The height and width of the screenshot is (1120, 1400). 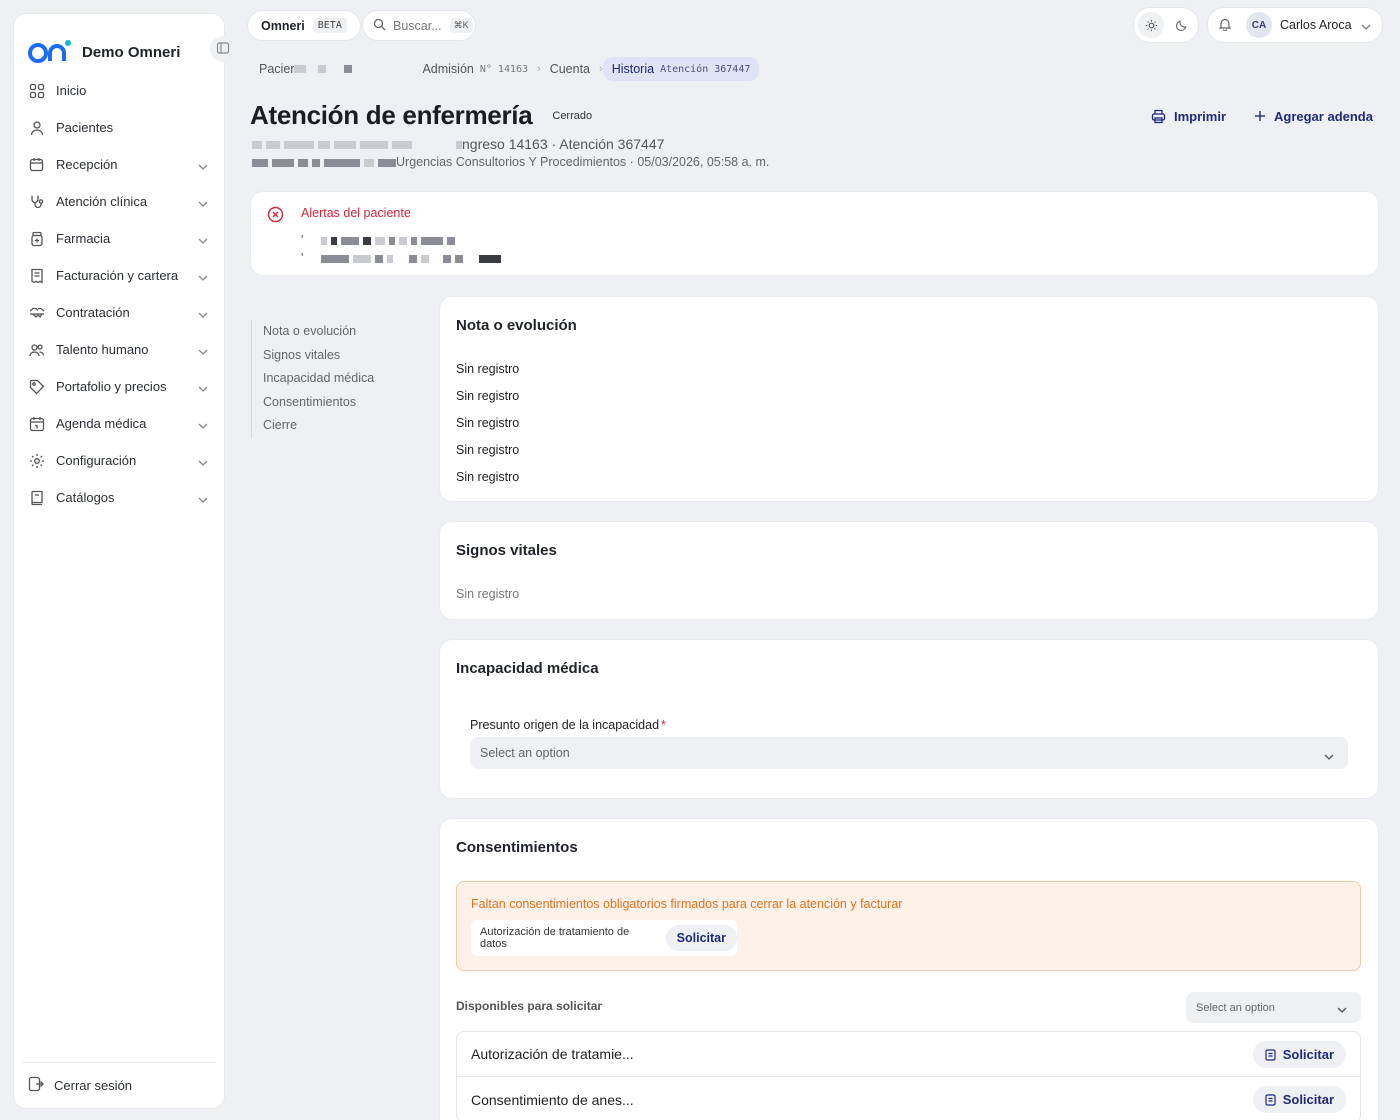 What do you see at coordinates (119, 164) in the screenshot?
I see `sidebar-item-recepcion: Recepción` at bounding box center [119, 164].